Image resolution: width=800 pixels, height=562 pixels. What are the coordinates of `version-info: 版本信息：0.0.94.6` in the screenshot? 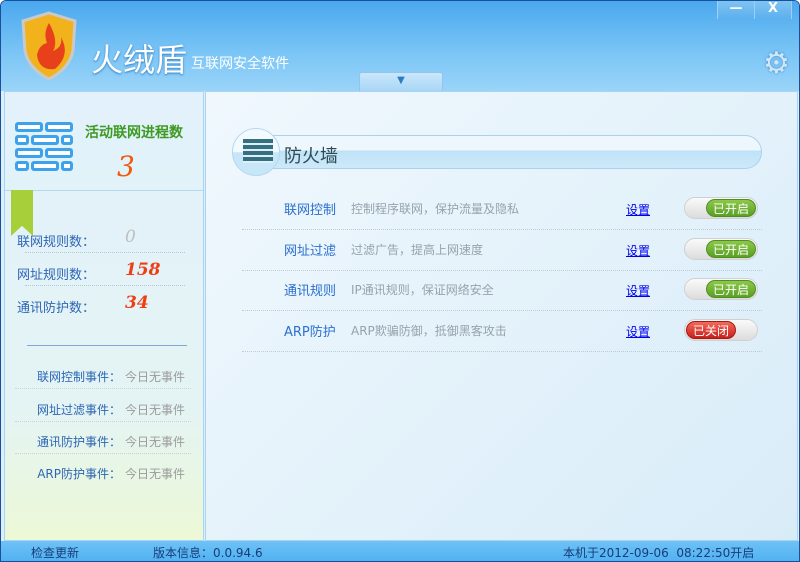 It's located at (208, 553).